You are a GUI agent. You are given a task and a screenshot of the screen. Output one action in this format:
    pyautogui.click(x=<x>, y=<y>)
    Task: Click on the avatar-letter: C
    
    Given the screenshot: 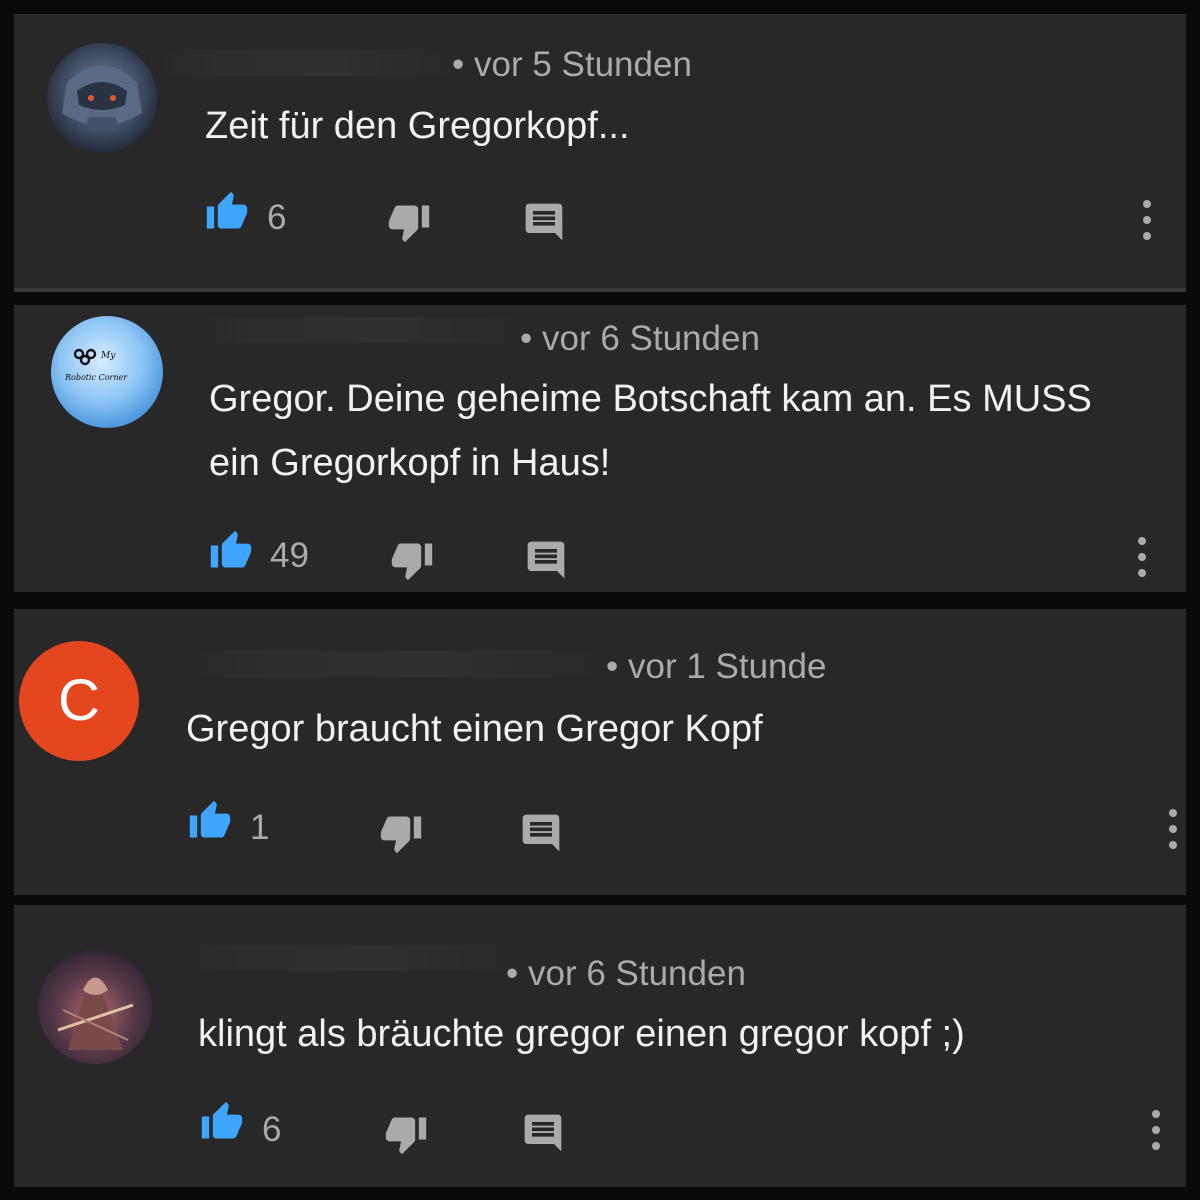 What is the action you would take?
    pyautogui.click(x=79, y=700)
    